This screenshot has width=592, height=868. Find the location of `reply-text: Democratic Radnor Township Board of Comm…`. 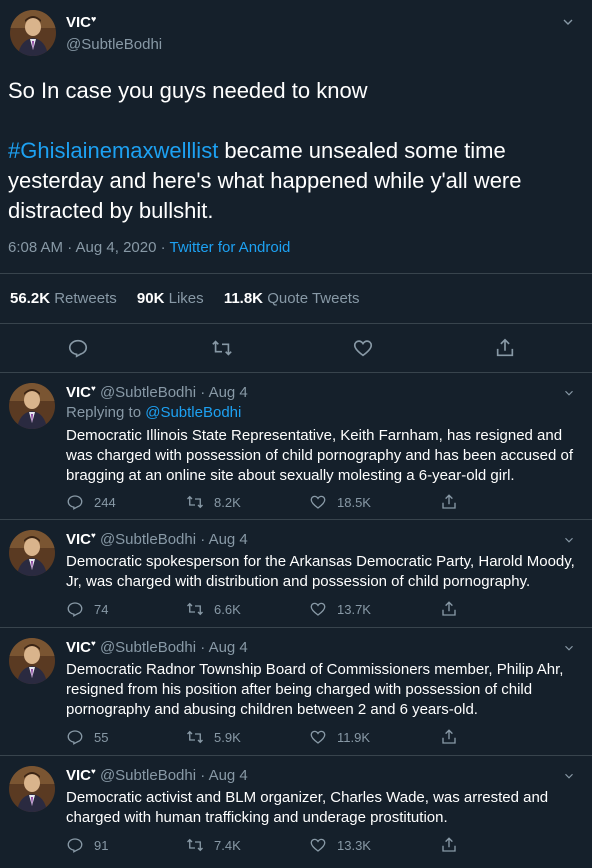

reply-text: Democratic Radnor Township Board of Comm… is located at coordinates (315, 689).